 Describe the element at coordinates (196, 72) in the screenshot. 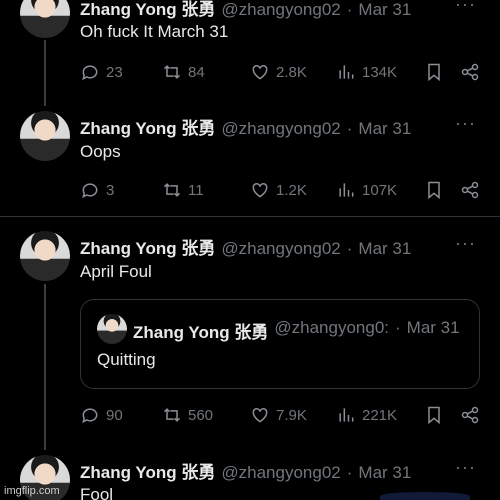

I see `retweet-count: 84` at that location.